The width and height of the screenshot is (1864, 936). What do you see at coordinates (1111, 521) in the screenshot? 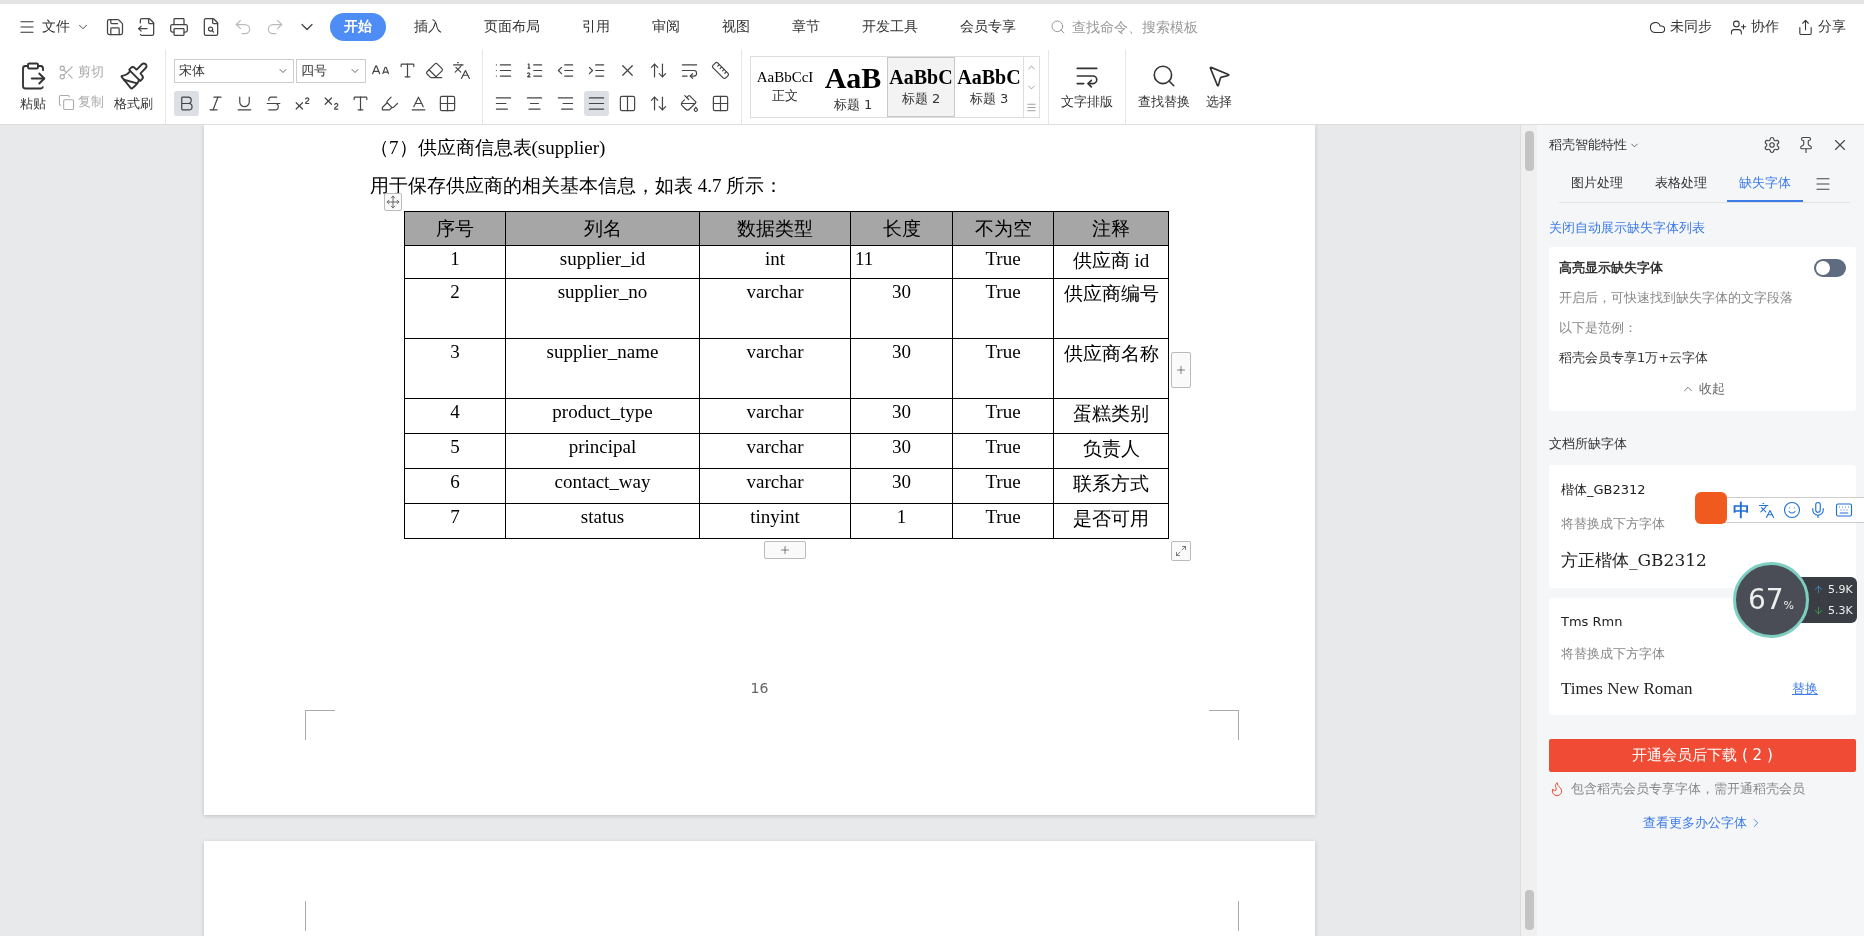
I see `table-cell: 是否可用` at bounding box center [1111, 521].